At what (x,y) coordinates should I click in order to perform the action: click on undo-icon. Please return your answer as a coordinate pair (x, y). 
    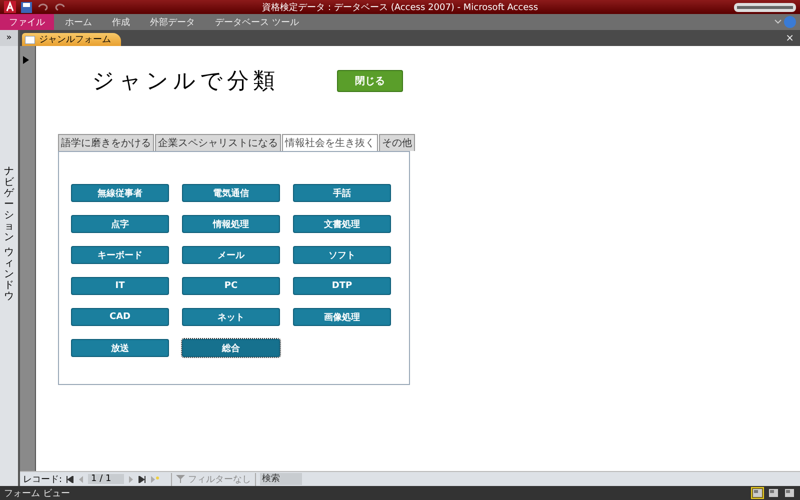
    Looking at the image, I should click on (43, 7).